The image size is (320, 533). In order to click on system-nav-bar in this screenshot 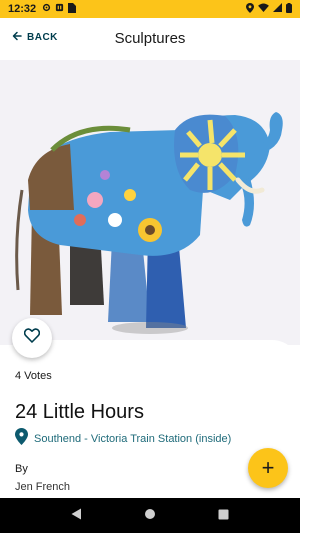, I will do `click(150, 515)`.